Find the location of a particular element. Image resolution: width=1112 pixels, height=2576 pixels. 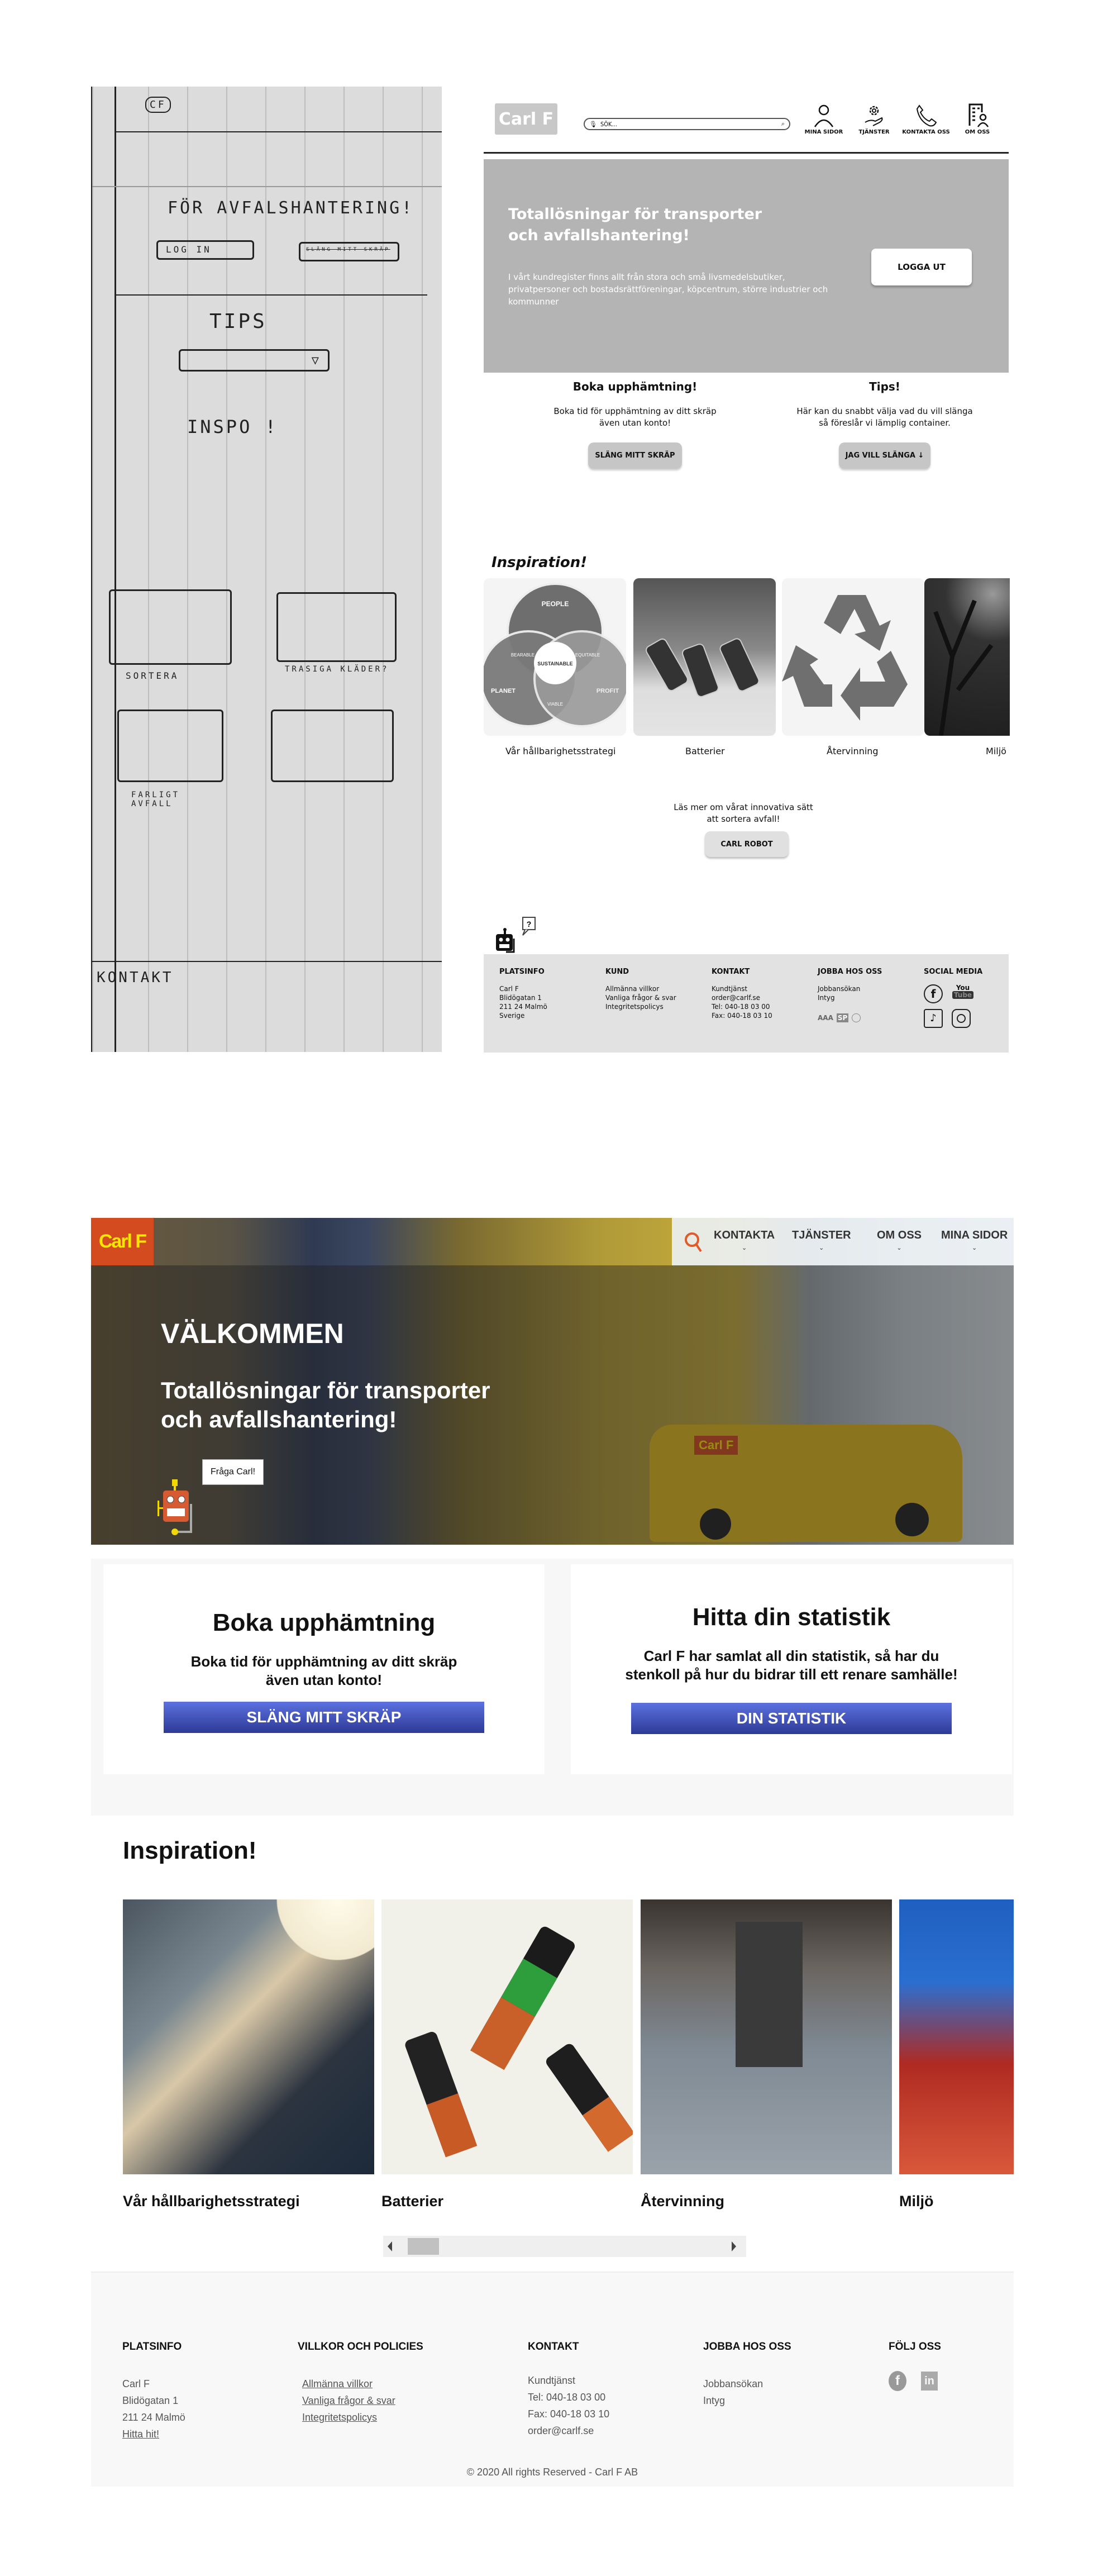

inspiration-card-strategi is located at coordinates (249, 2036).